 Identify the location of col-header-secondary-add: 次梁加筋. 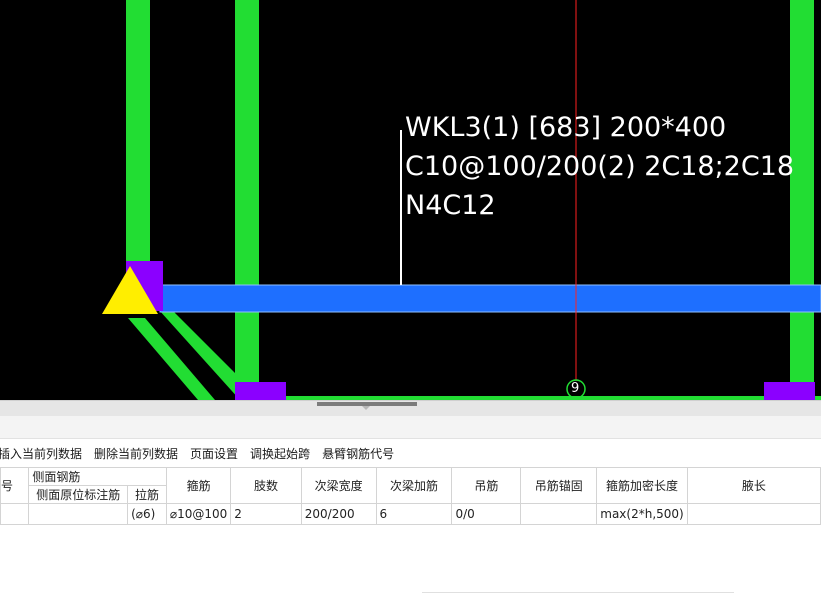
(414, 485).